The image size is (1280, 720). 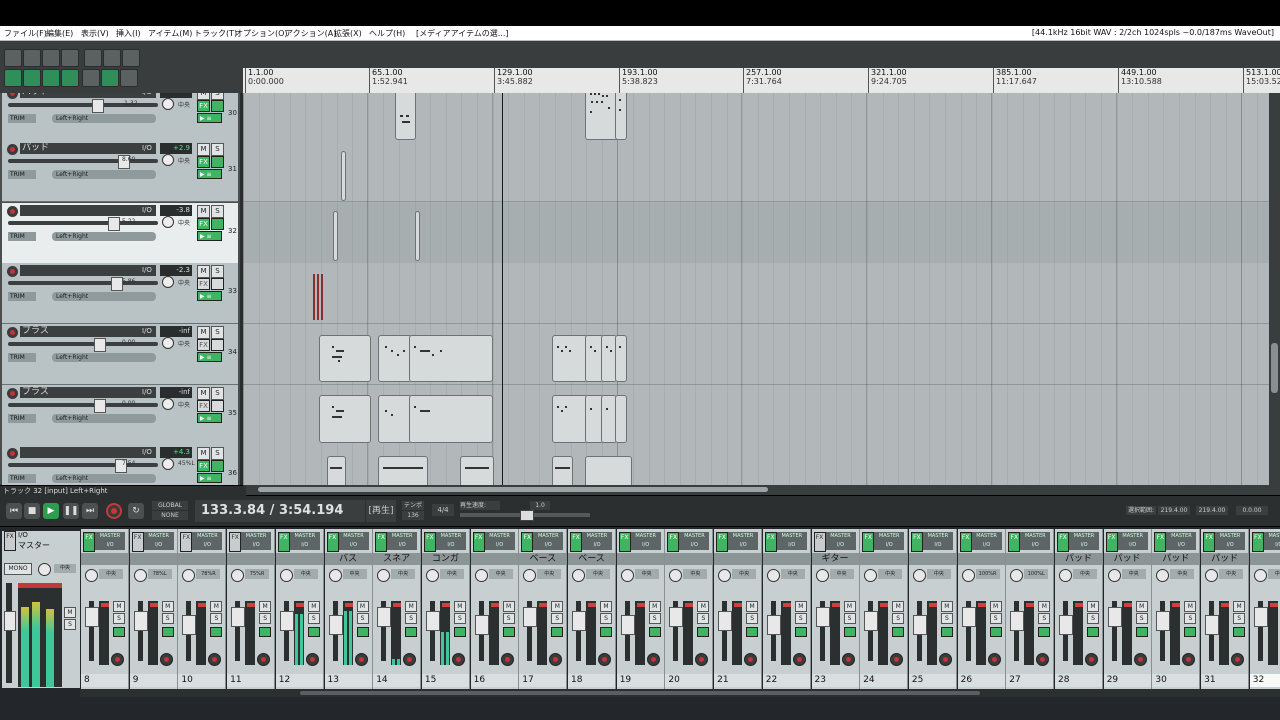 What do you see at coordinates (14, 511) in the screenshot?
I see `go-start-icon: ⏮` at bounding box center [14, 511].